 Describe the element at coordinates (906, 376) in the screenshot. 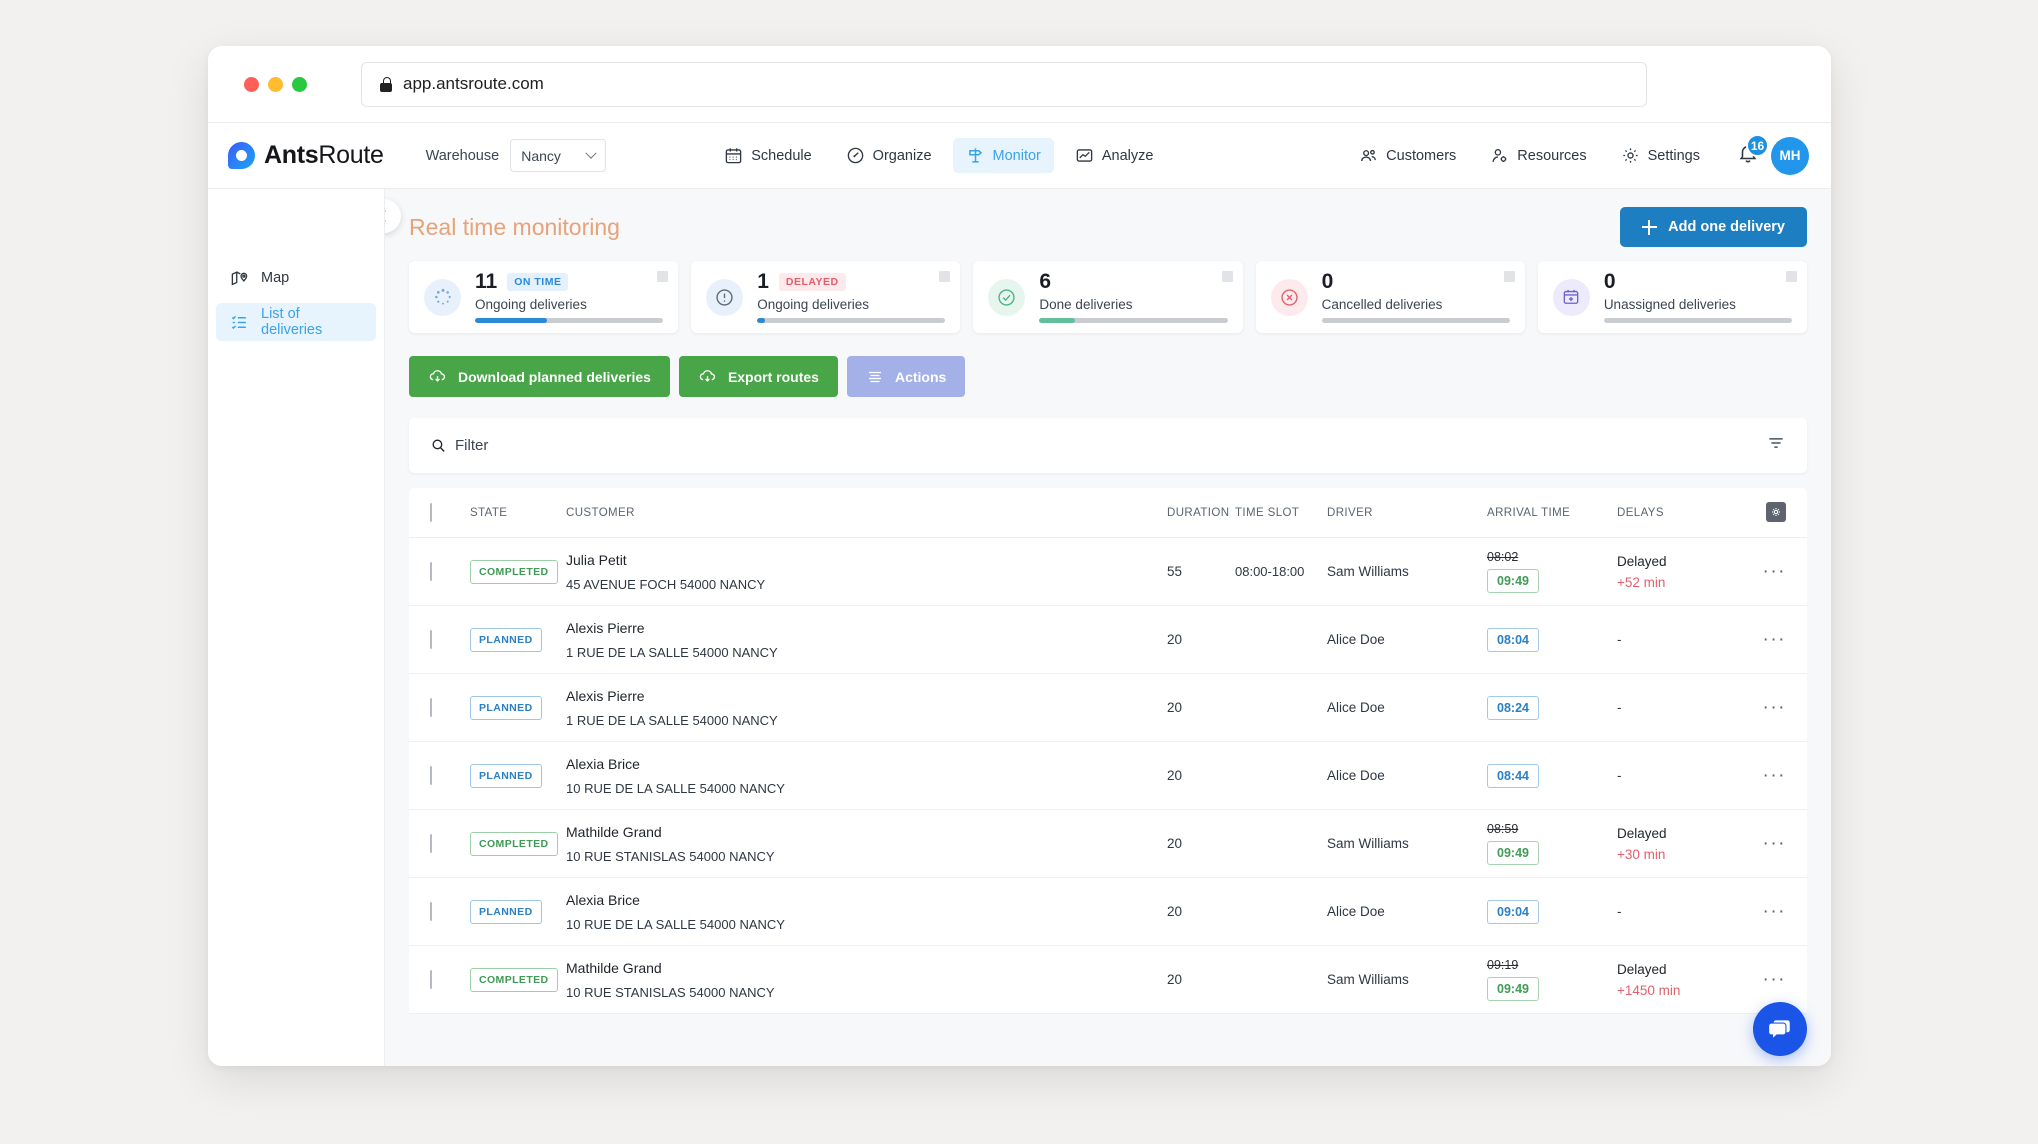

I see `actions-button: Actions` at that location.